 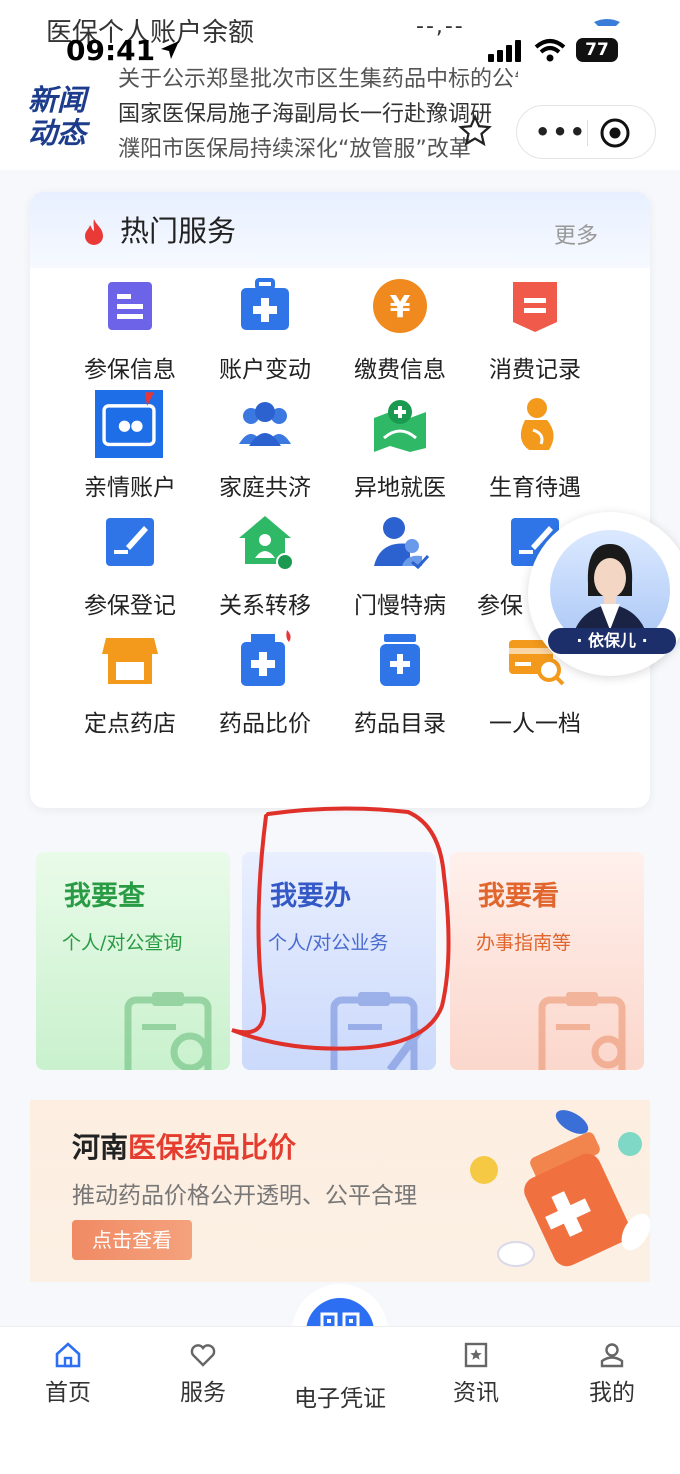 I want to click on tab-services: 服务, so click(x=203, y=1374).